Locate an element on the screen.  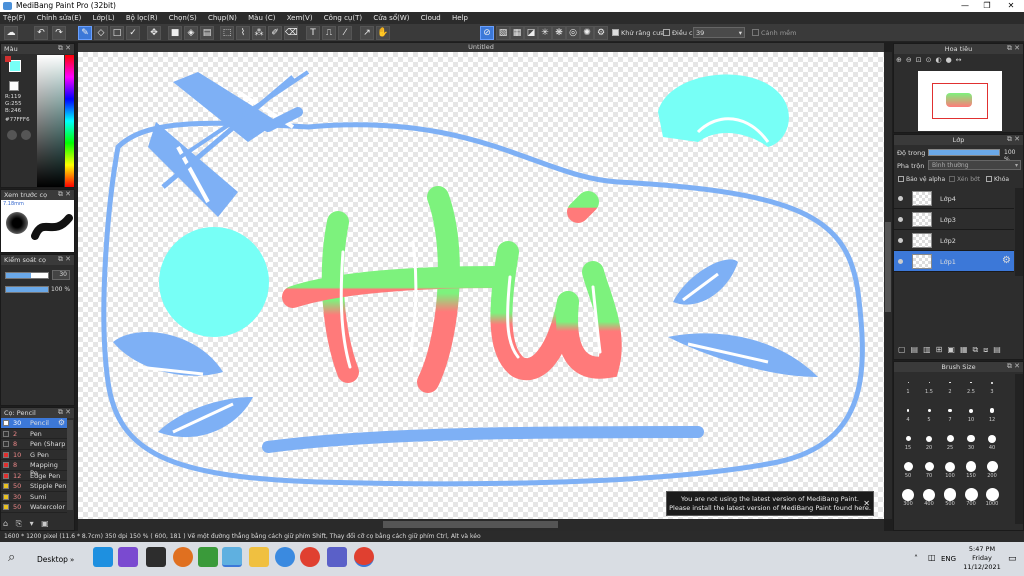
layer-row: Lớp3 is located at coordinates (954, 219).